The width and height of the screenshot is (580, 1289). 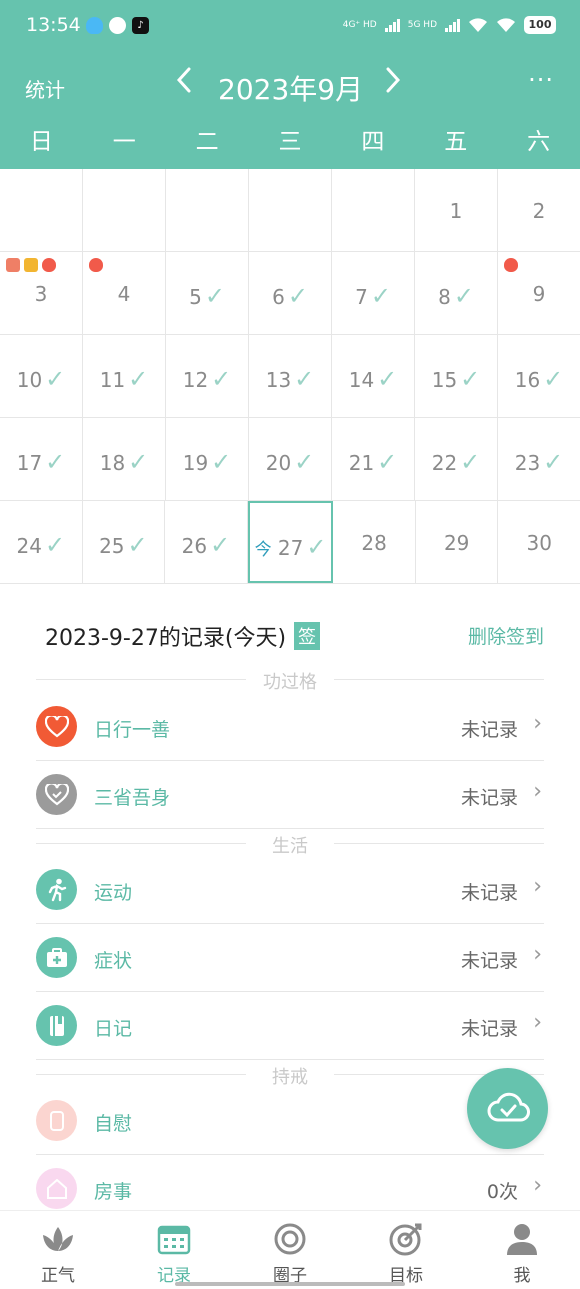 I want to click on calendar-day: 19 ✓, so click(x=207, y=459).